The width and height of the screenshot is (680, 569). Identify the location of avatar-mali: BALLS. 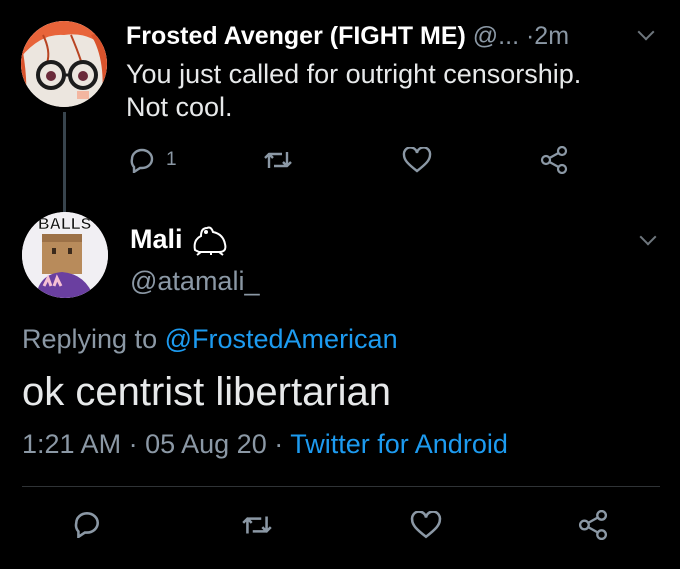
(65, 255).